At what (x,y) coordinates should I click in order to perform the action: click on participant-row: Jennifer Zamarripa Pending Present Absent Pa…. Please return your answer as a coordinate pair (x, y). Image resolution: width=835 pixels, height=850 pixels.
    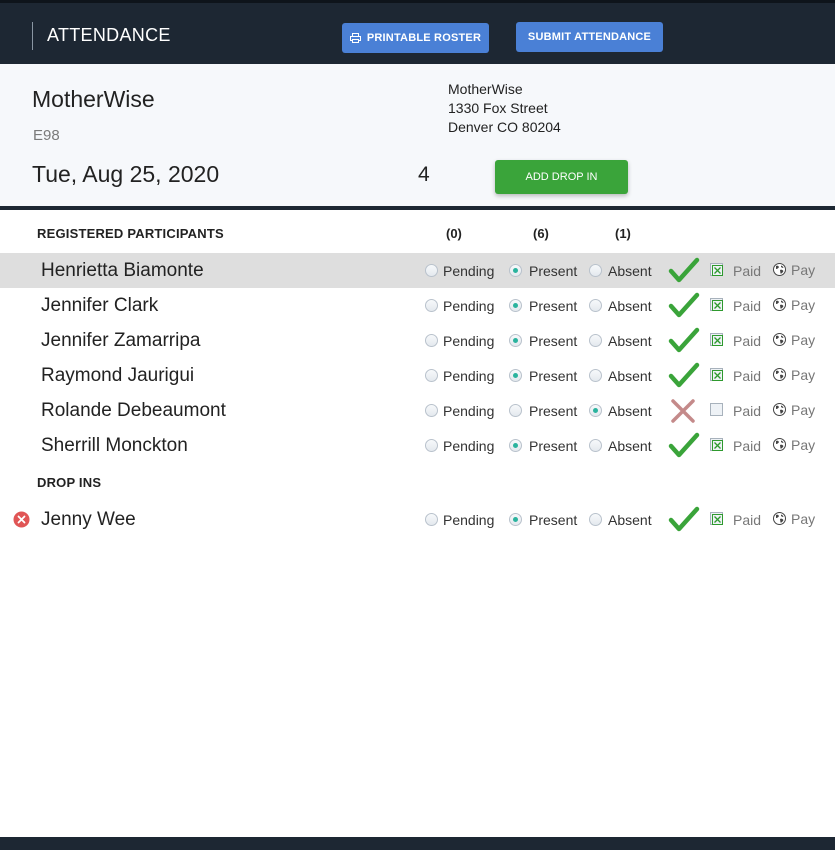
    Looking at the image, I should click on (417, 340).